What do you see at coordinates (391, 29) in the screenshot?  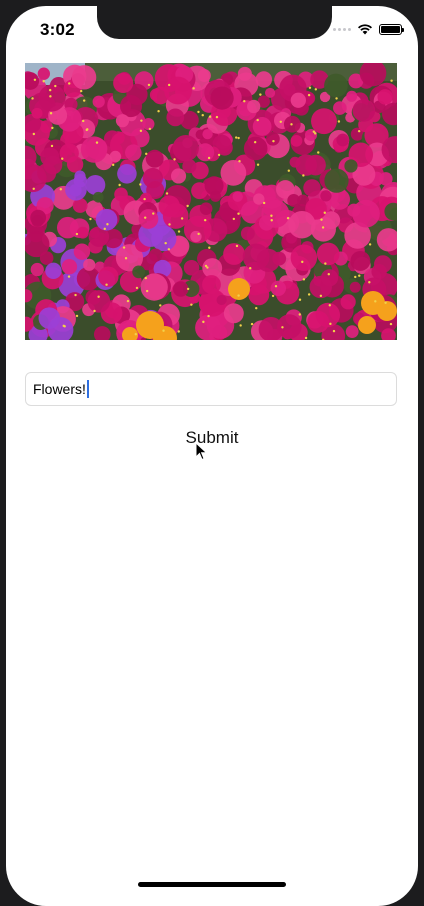 I see `battery-icon` at bounding box center [391, 29].